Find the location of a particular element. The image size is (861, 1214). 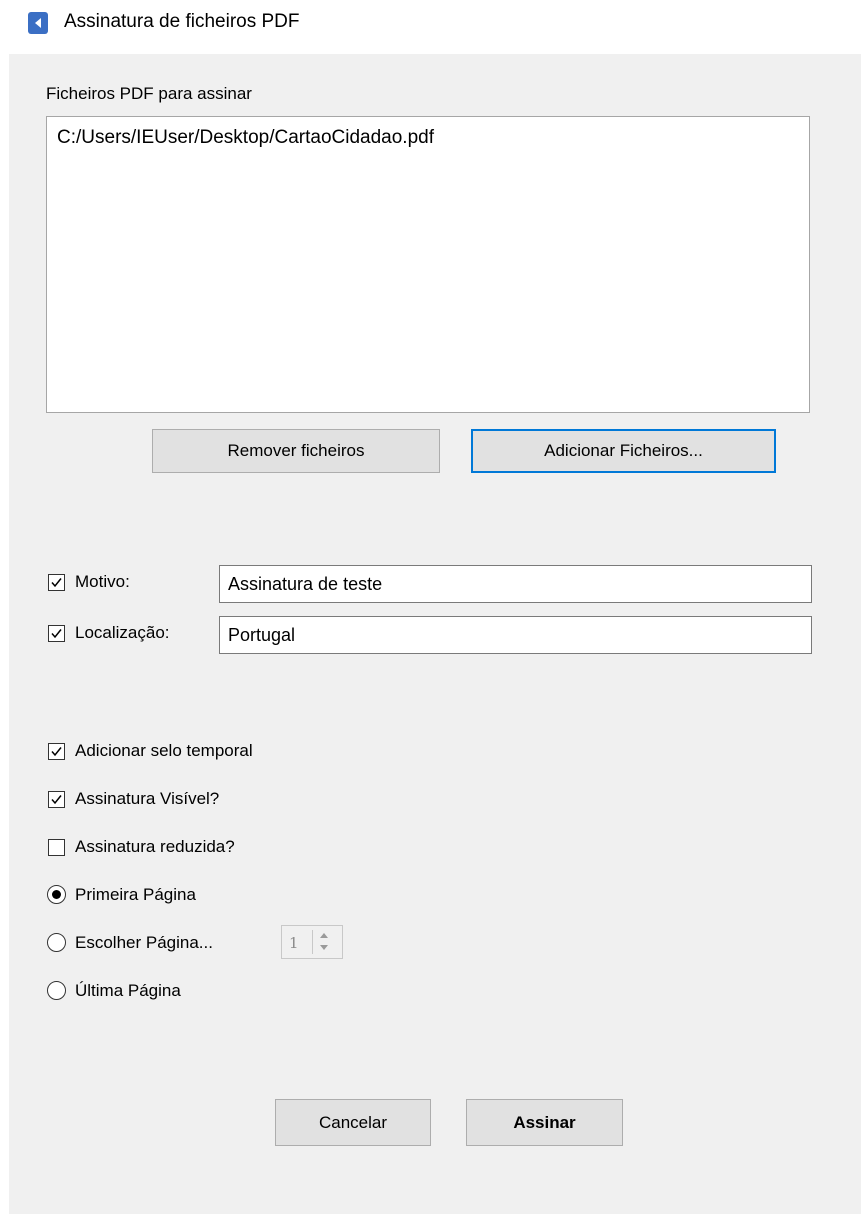

localizacao-checkbox is located at coordinates (56, 633).